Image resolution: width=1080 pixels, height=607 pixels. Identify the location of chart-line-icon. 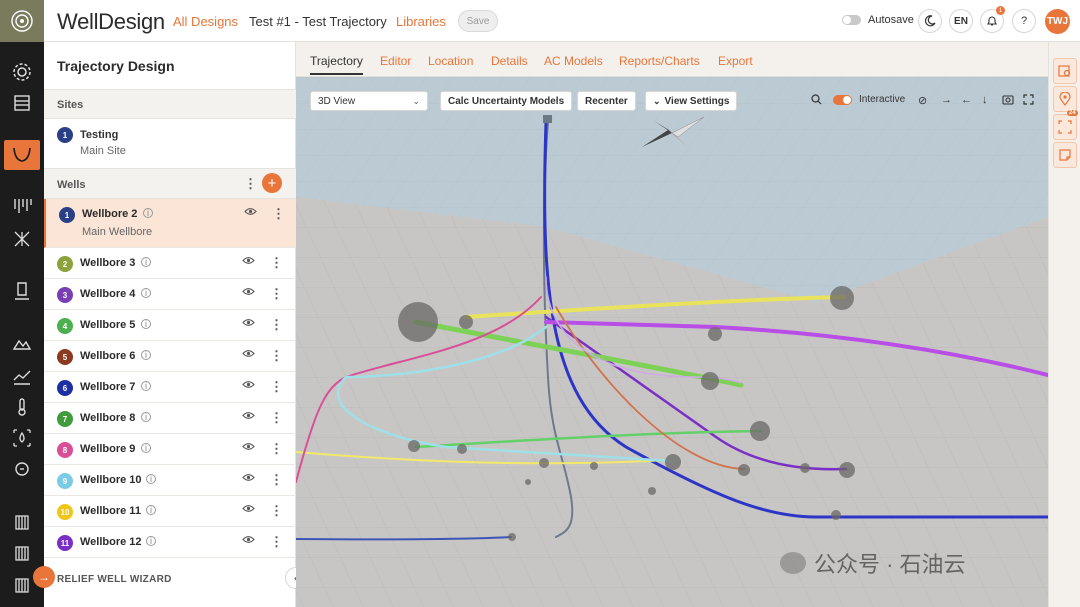
(22, 376).